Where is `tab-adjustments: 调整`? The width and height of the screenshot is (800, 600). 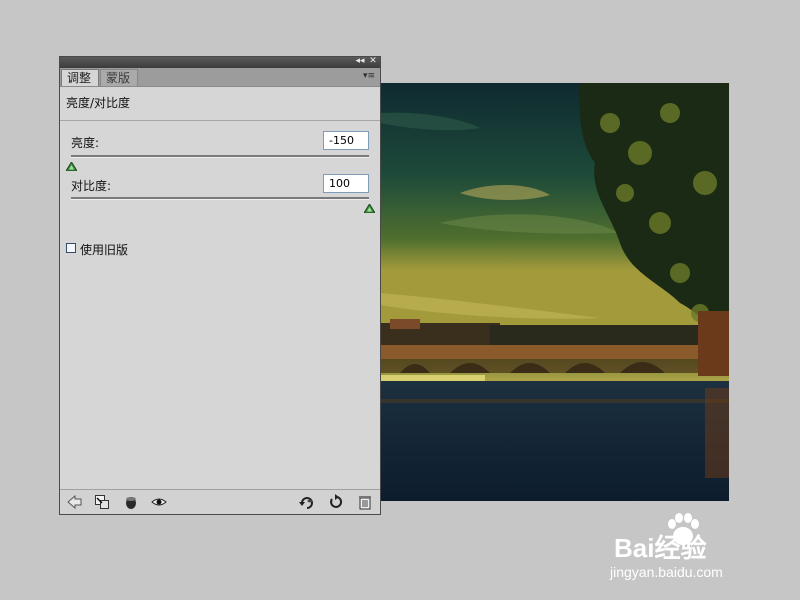 tab-adjustments: 调整 is located at coordinates (80, 77).